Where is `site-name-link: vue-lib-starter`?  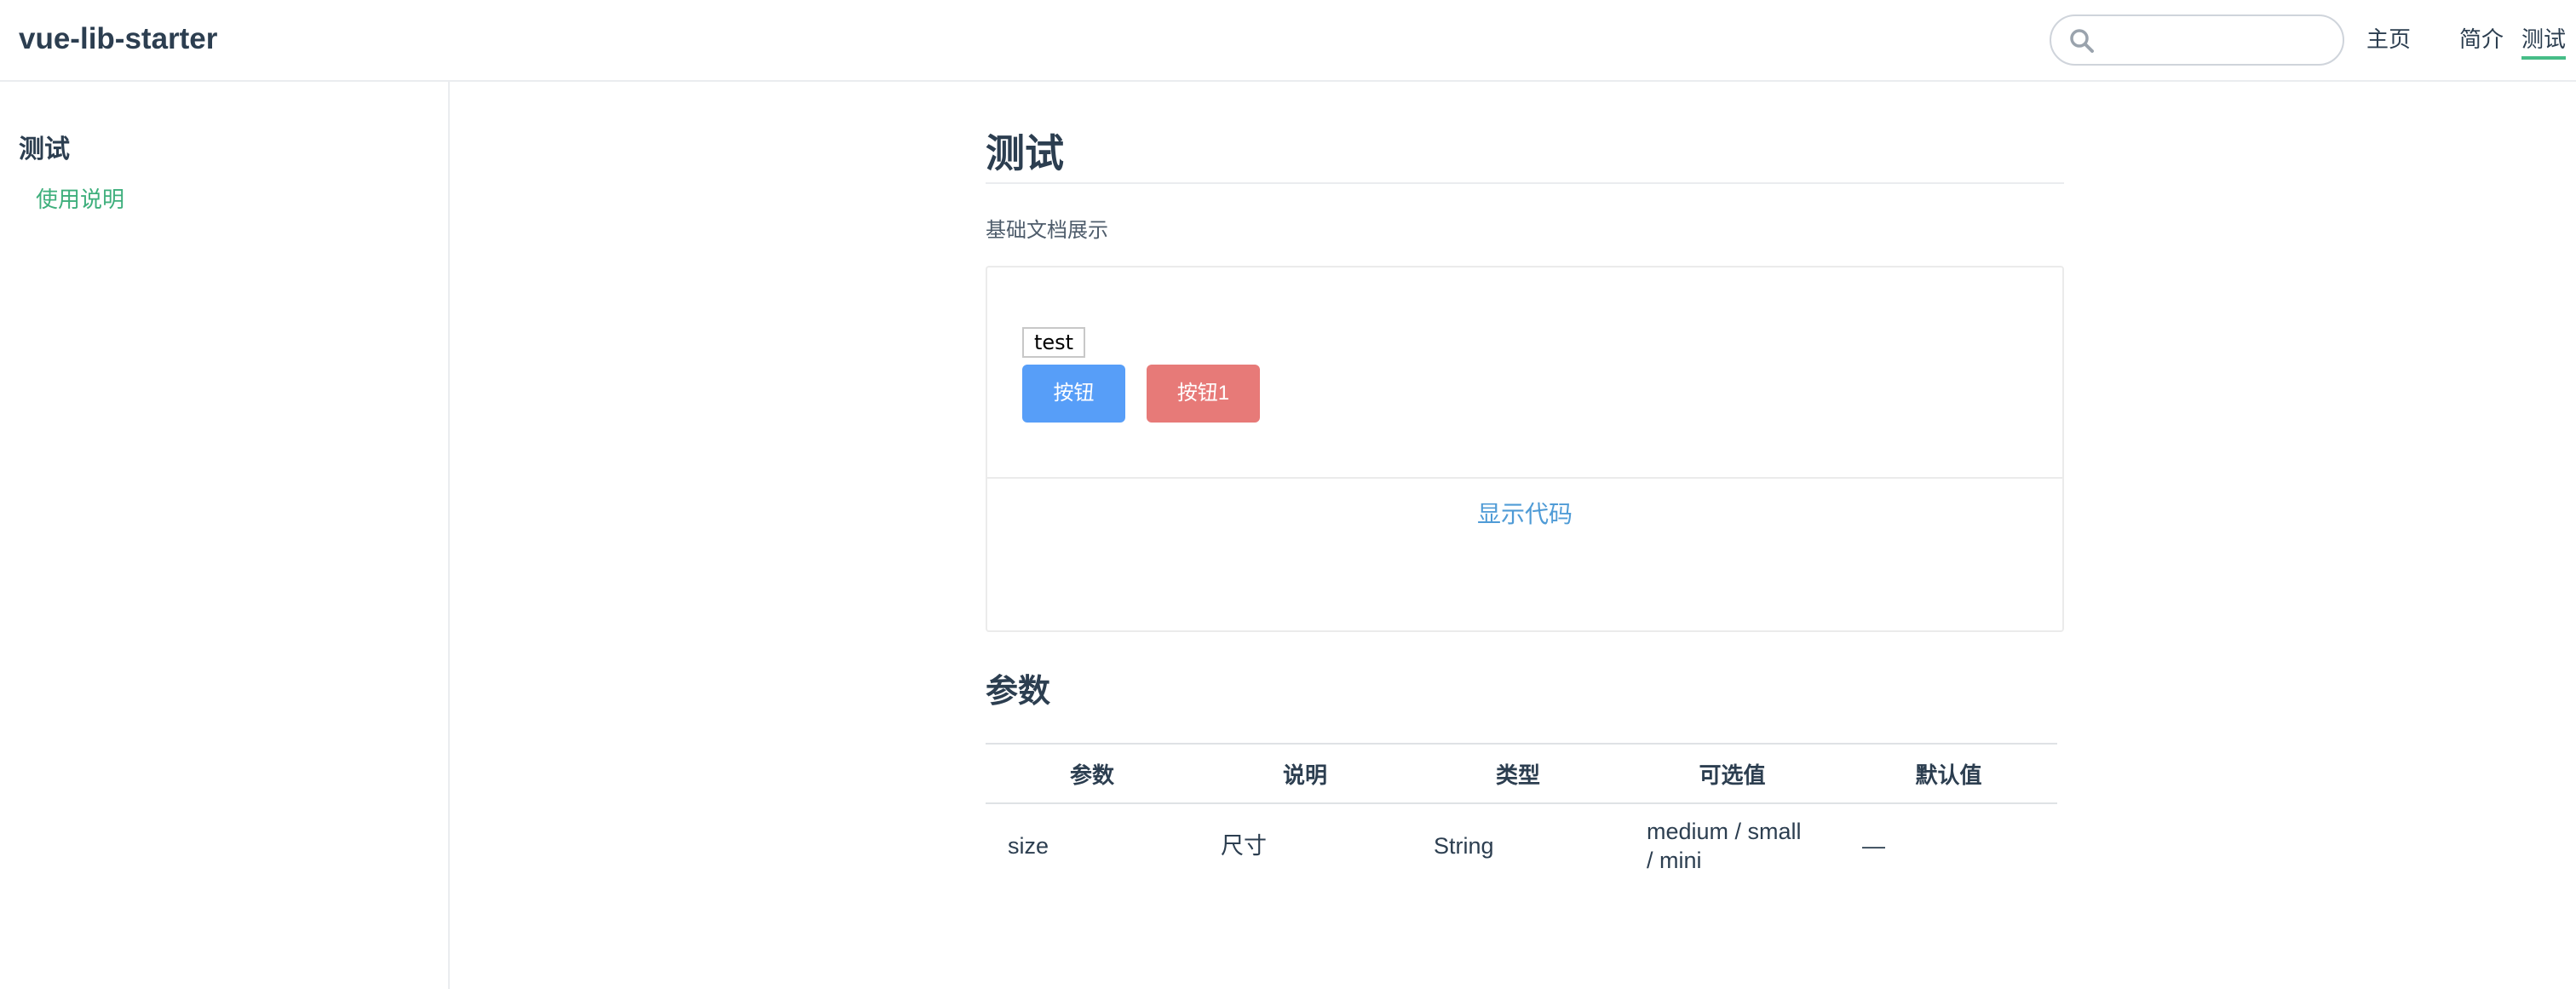
site-name-link: vue-lib-starter is located at coordinates (118, 40).